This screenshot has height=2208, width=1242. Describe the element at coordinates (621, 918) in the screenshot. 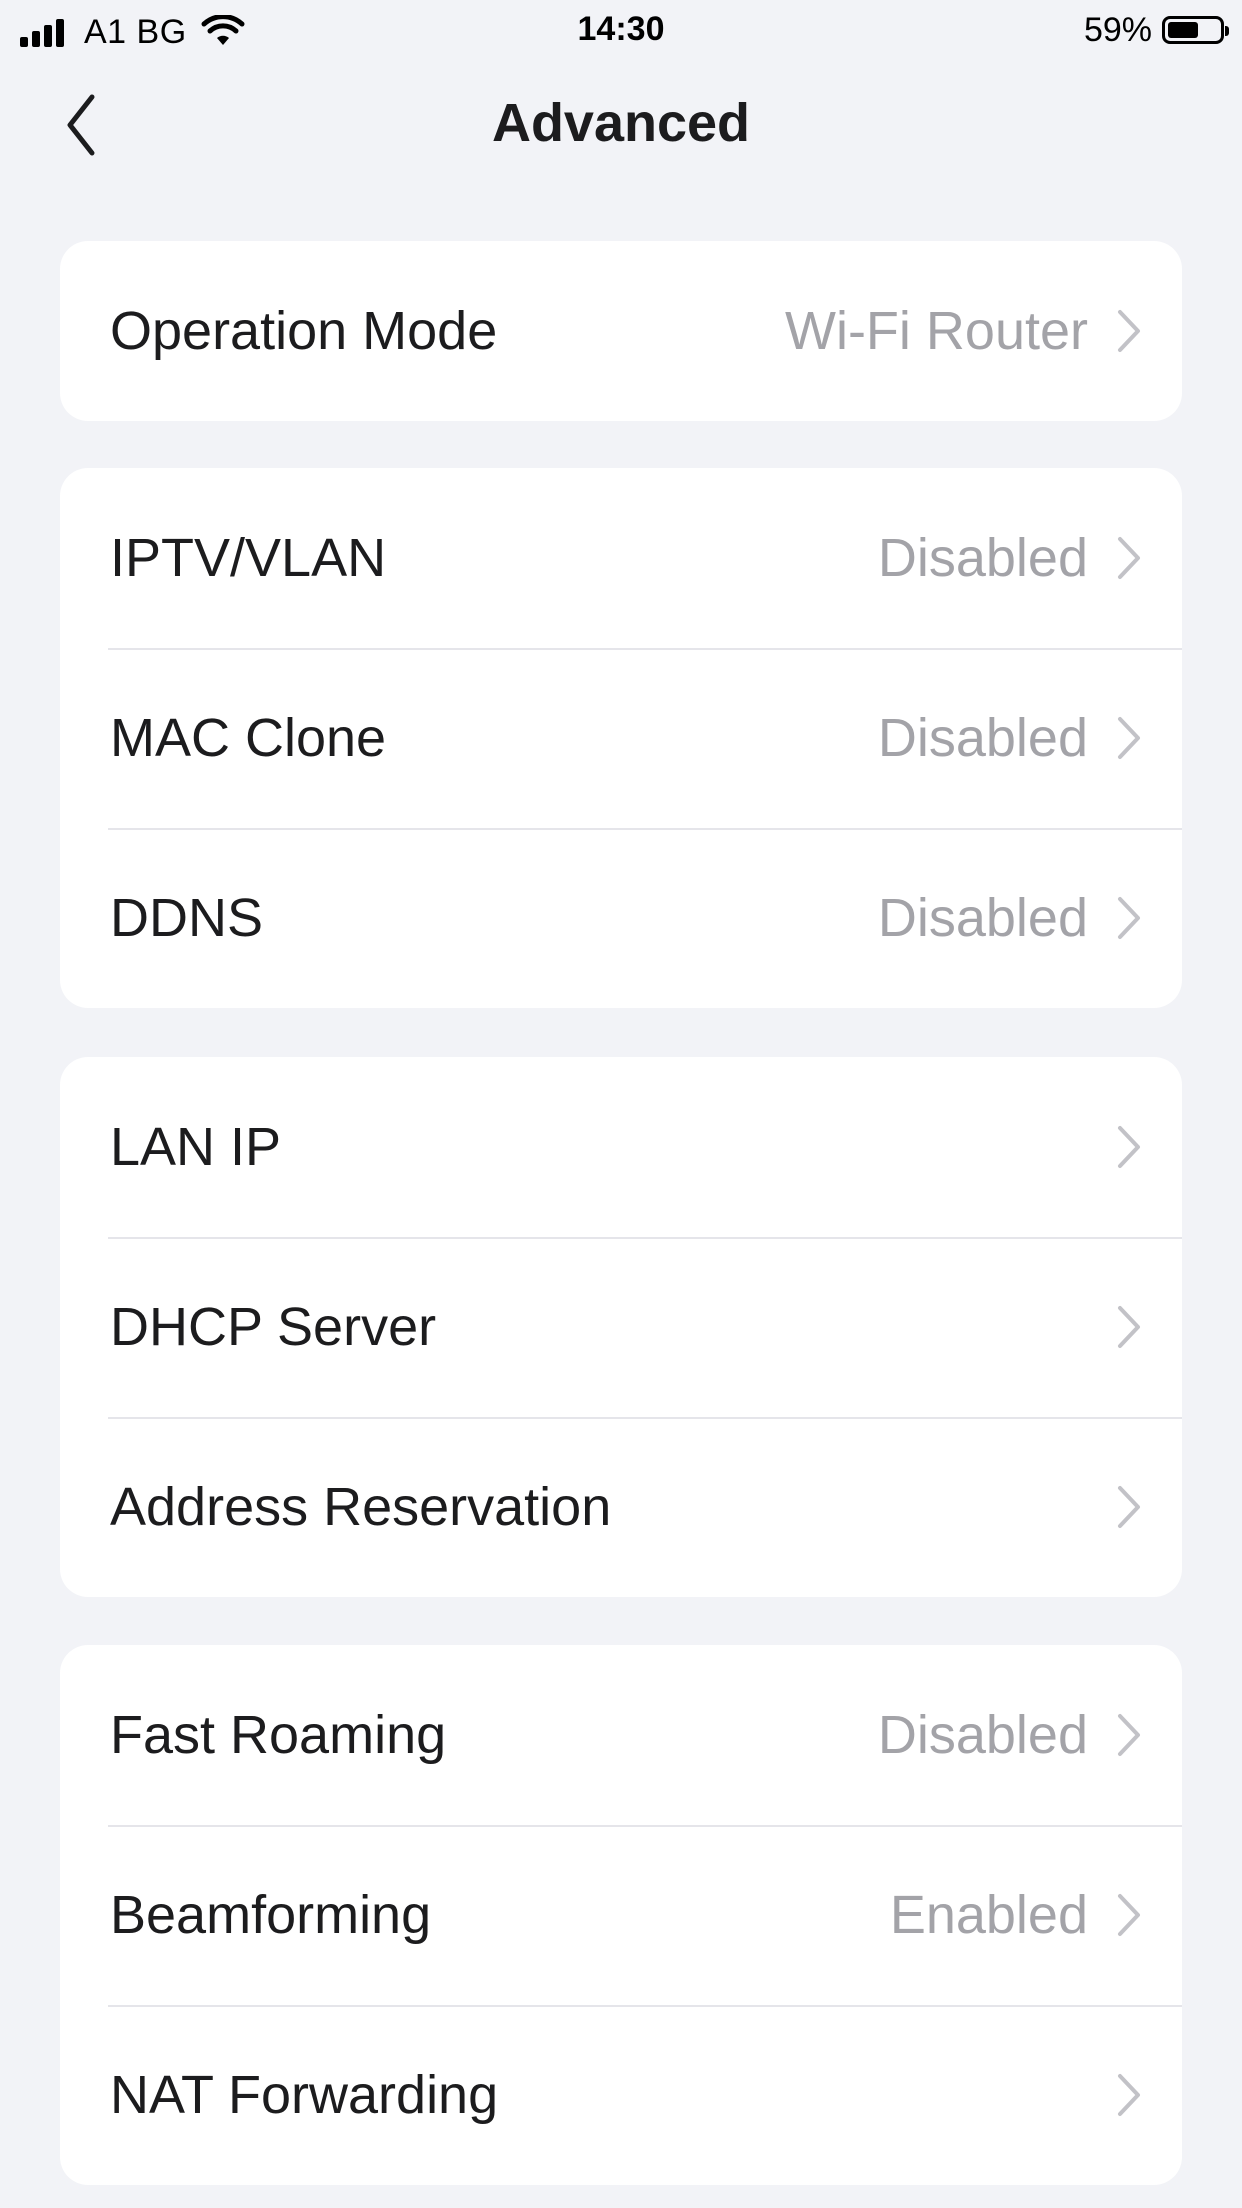

I see `row-ddns: DDNS Disabled` at that location.